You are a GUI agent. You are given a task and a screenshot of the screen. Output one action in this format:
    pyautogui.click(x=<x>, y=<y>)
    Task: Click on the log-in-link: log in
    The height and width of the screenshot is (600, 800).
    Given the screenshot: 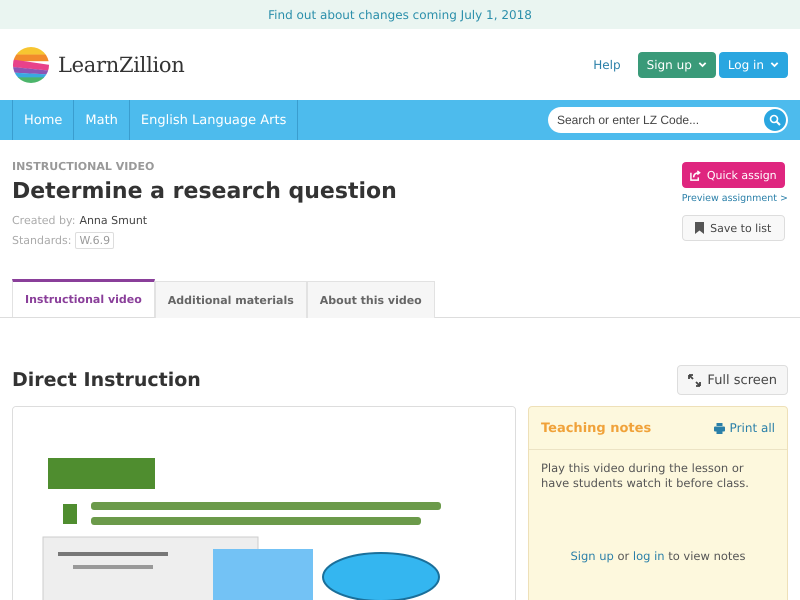 What is the action you would take?
    pyautogui.click(x=648, y=556)
    